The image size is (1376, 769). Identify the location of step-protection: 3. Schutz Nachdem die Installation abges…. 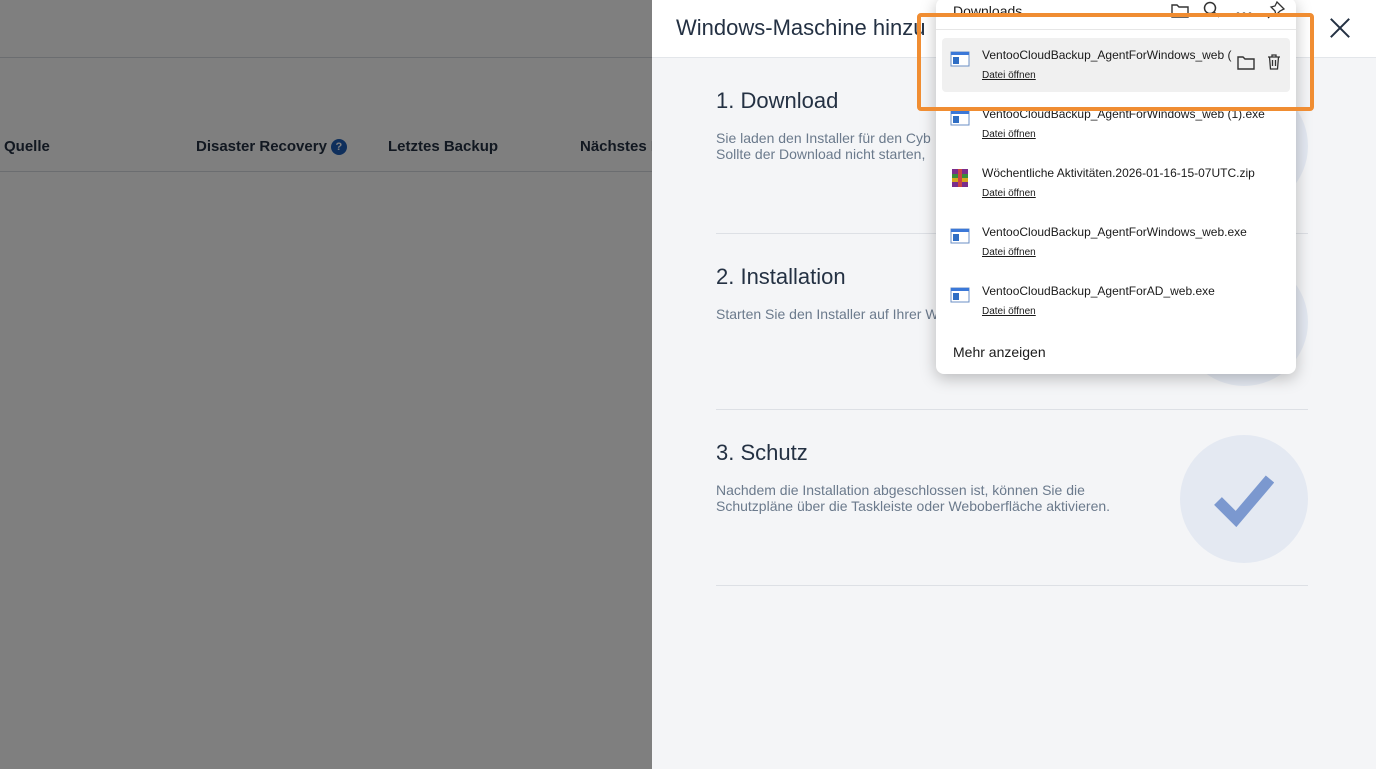
(1012, 510).